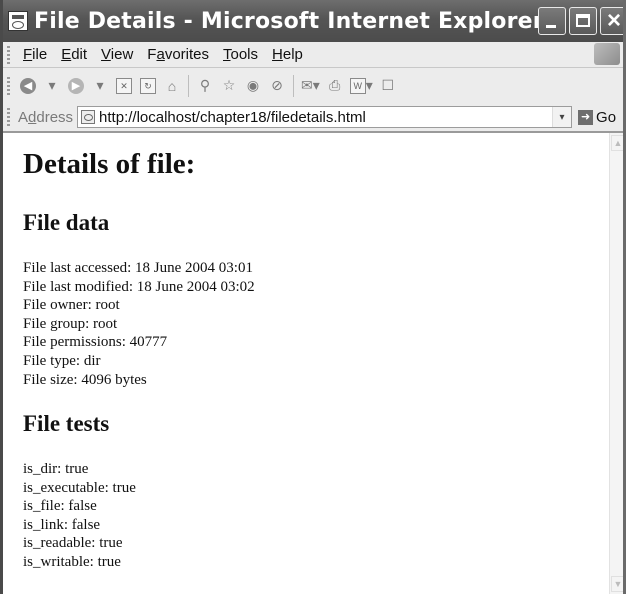 The image size is (626, 594). I want to click on file-data-line: File type: dir, so click(62, 360).